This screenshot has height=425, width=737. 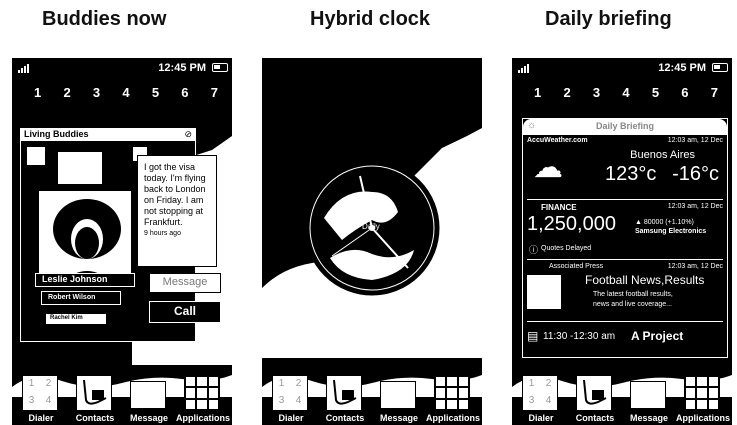 What do you see at coordinates (671, 231) in the screenshot?
I see `finance-company: Samsung Electronics` at bounding box center [671, 231].